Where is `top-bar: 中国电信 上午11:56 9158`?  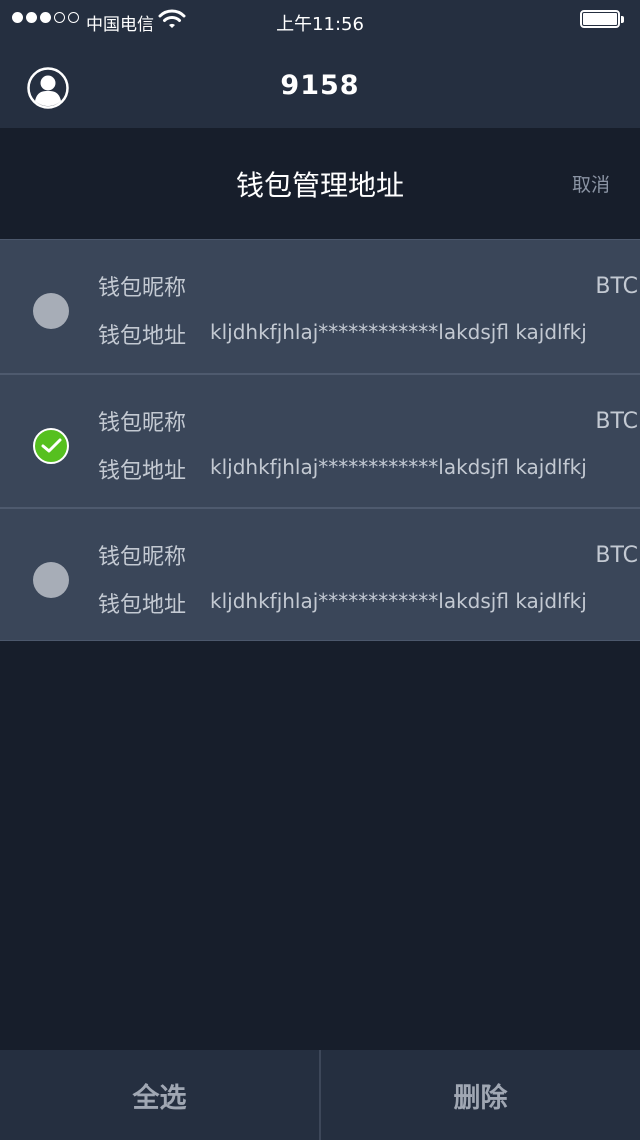
top-bar: 中国电信 上午11:56 9158 is located at coordinates (320, 64).